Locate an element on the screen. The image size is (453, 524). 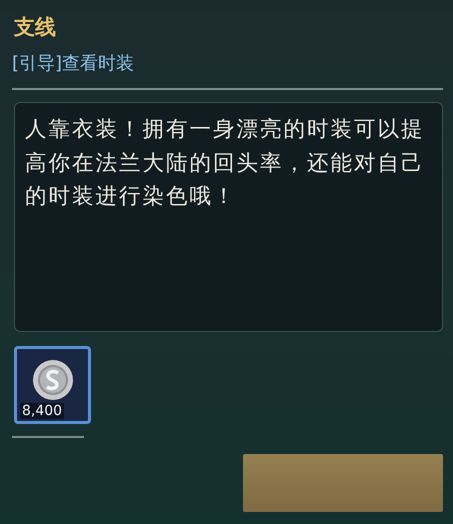
action-button is located at coordinates (343, 483).